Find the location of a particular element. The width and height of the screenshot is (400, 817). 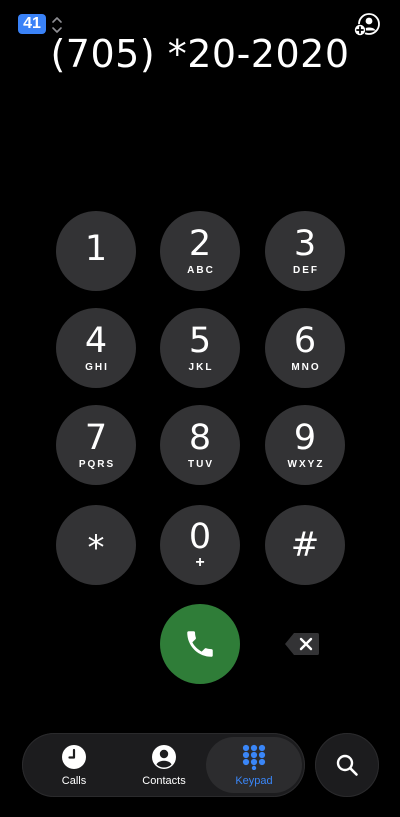

key-digit: 6 is located at coordinates (305, 340).